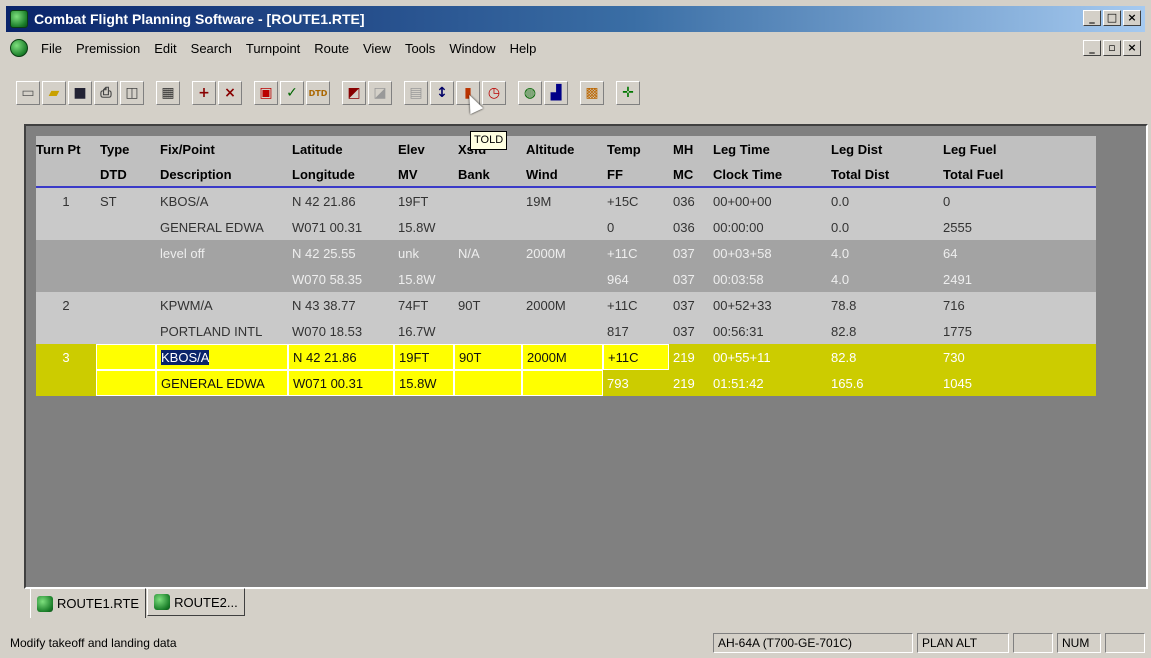  What do you see at coordinates (768, 227) in the screenshot?
I see `table-cell: 00:00:00` at bounding box center [768, 227].